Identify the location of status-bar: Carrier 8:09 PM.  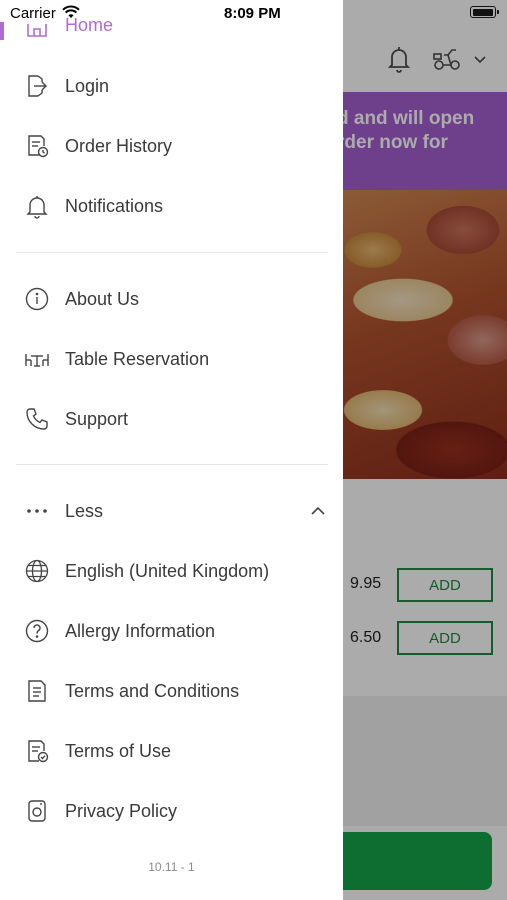
(253, 14).